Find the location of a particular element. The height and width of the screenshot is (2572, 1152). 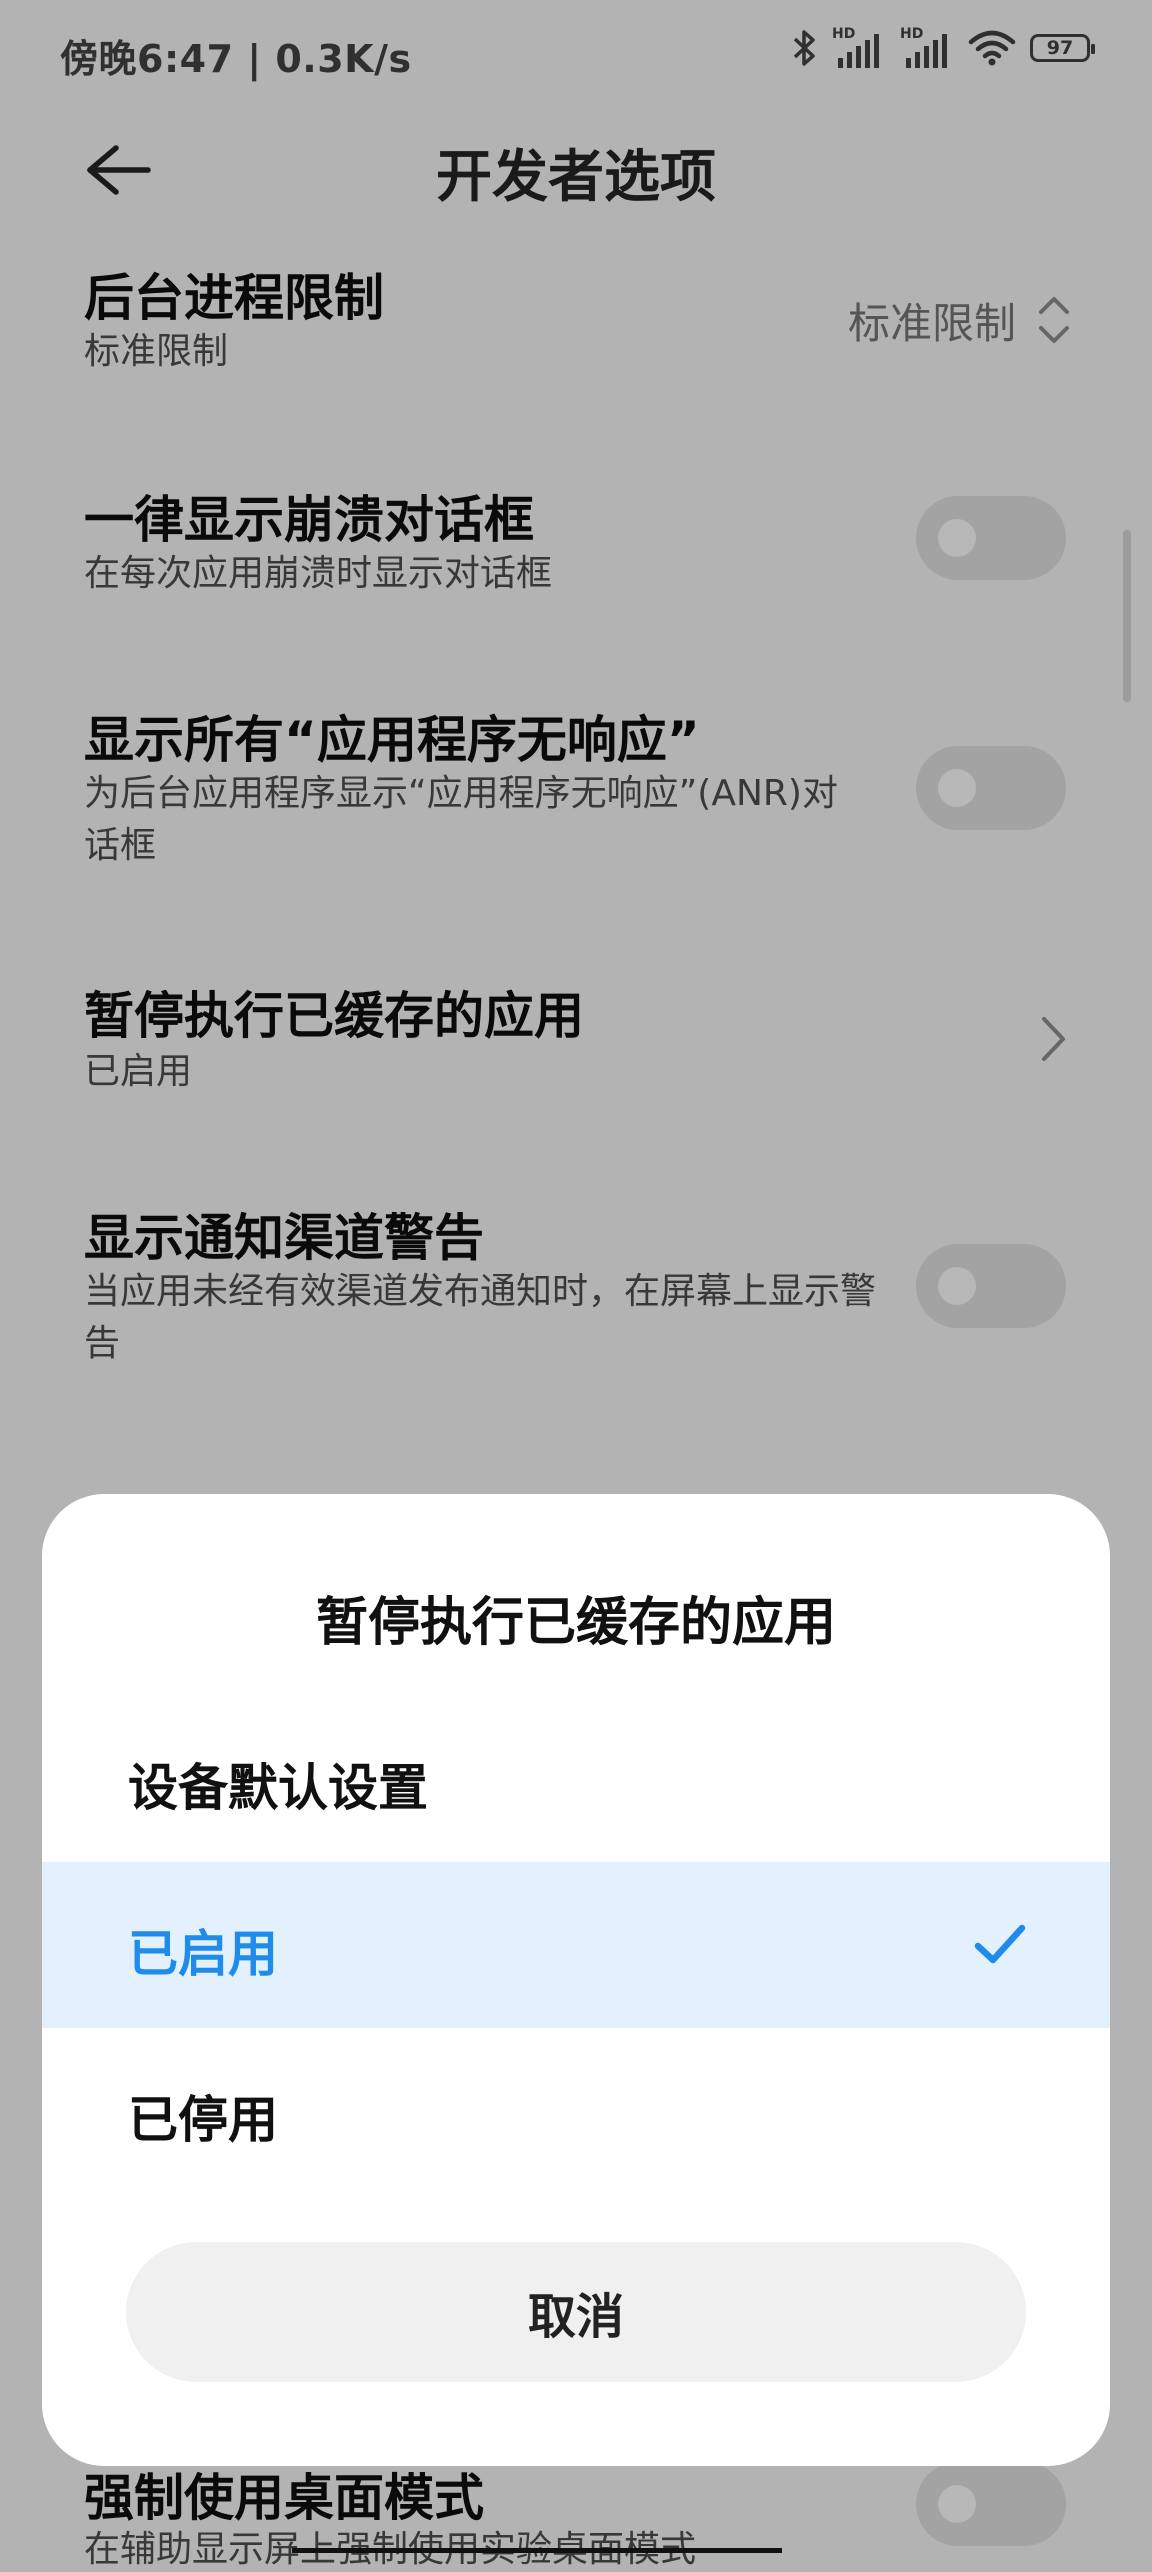

channel-warn-toggle is located at coordinates (991, 1286).